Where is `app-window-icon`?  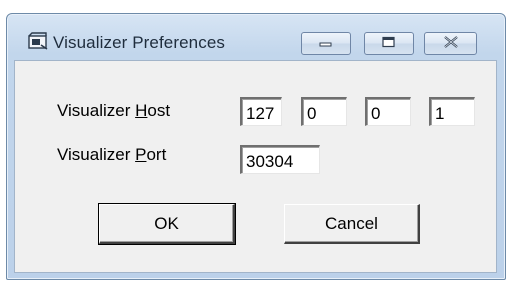 app-window-icon is located at coordinates (39, 41).